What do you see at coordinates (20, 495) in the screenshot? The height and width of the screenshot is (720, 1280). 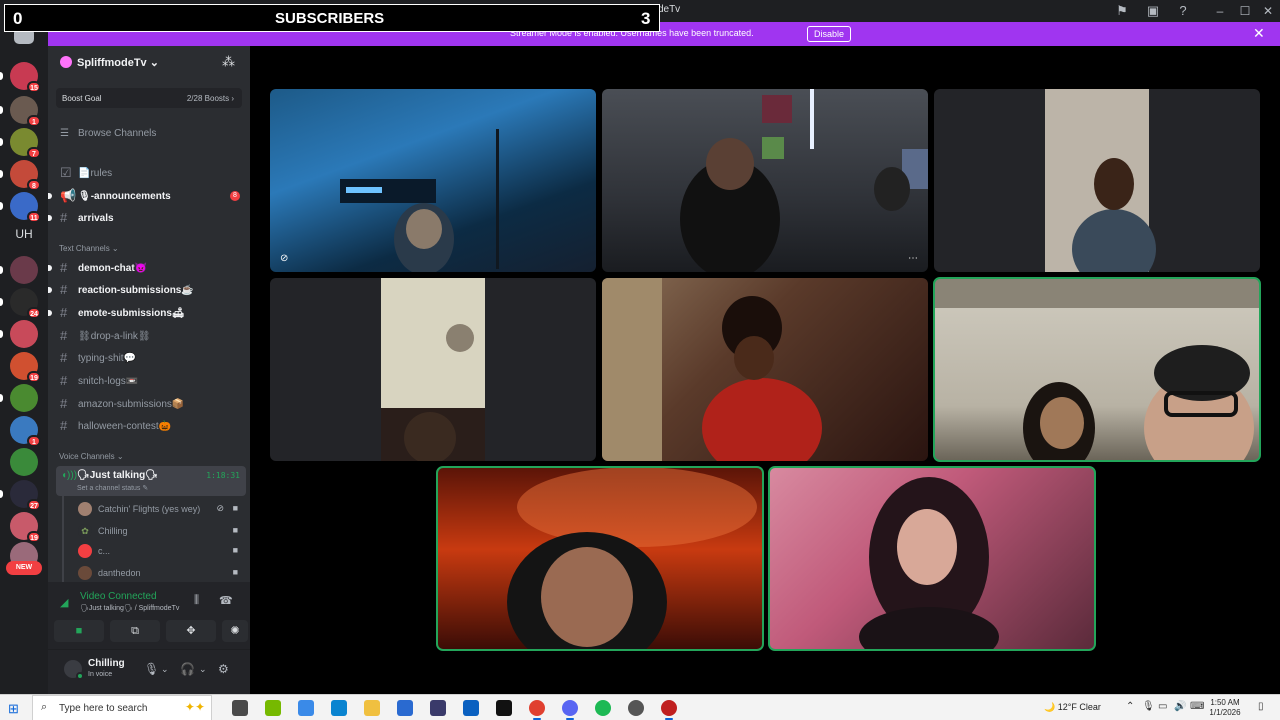 I see `server-icon: 27` at bounding box center [20, 495].